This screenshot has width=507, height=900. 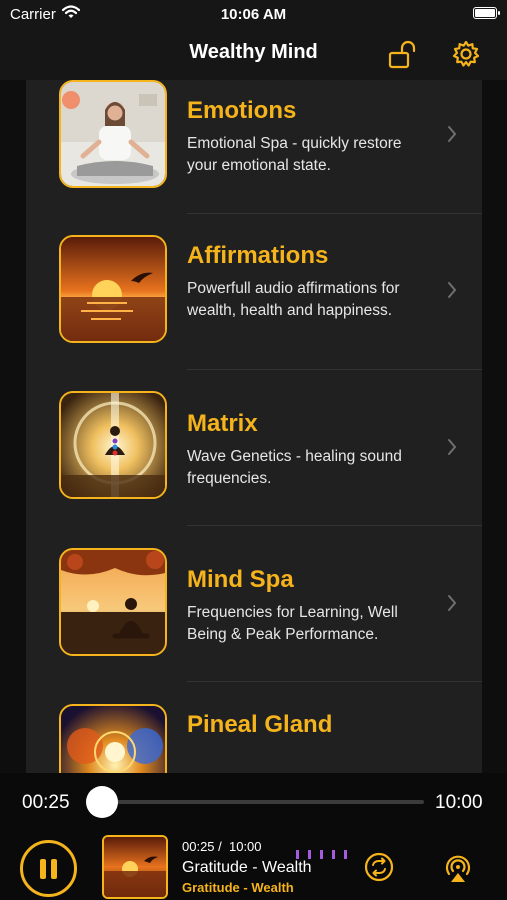 I want to click on pause-icon-bar, so click(x=54, y=869).